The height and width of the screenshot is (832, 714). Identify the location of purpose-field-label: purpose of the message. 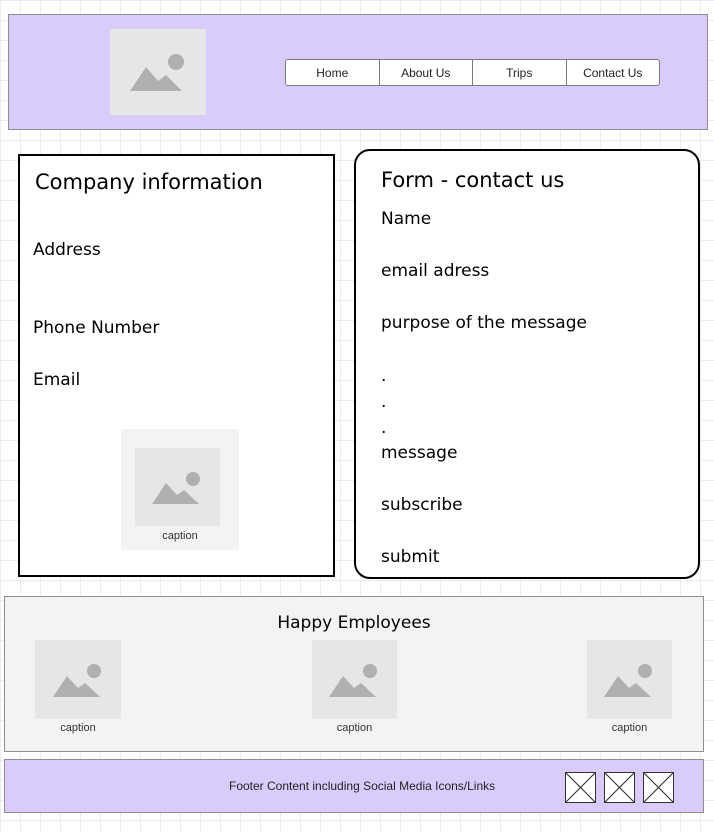
(484, 323).